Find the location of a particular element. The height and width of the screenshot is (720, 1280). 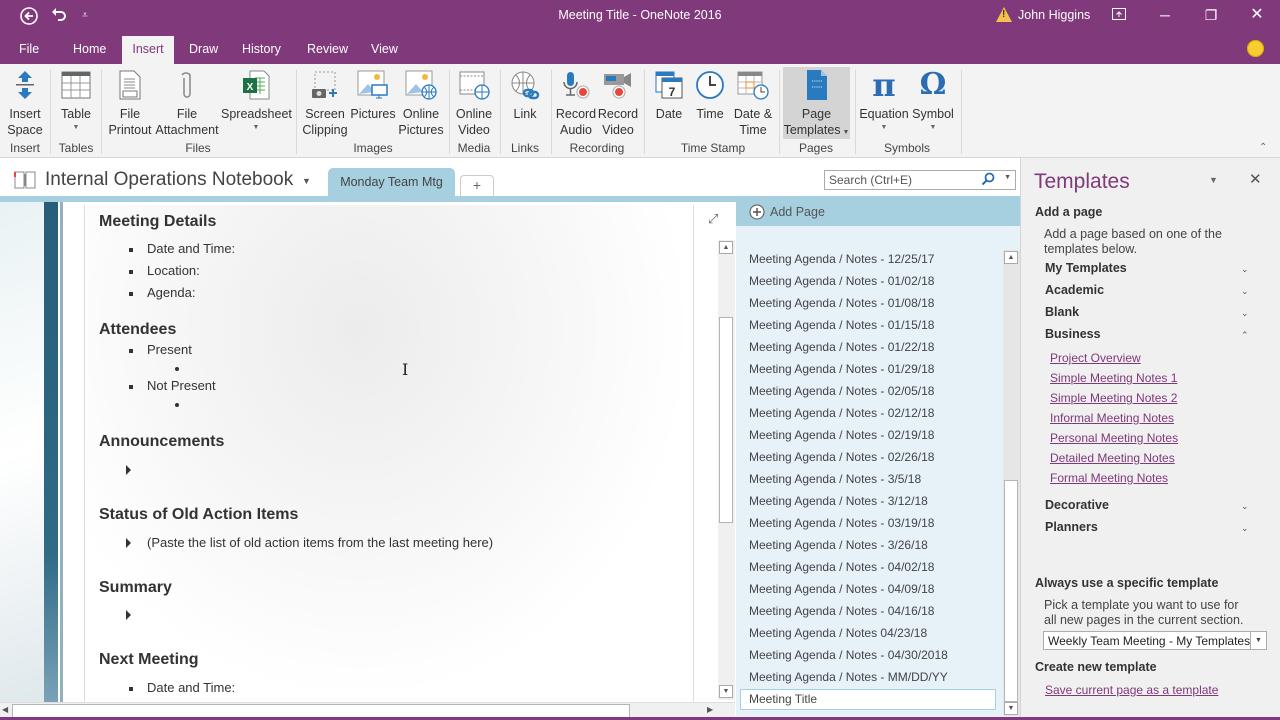

category-my-templates: My Templates is located at coordinates (1086, 268).